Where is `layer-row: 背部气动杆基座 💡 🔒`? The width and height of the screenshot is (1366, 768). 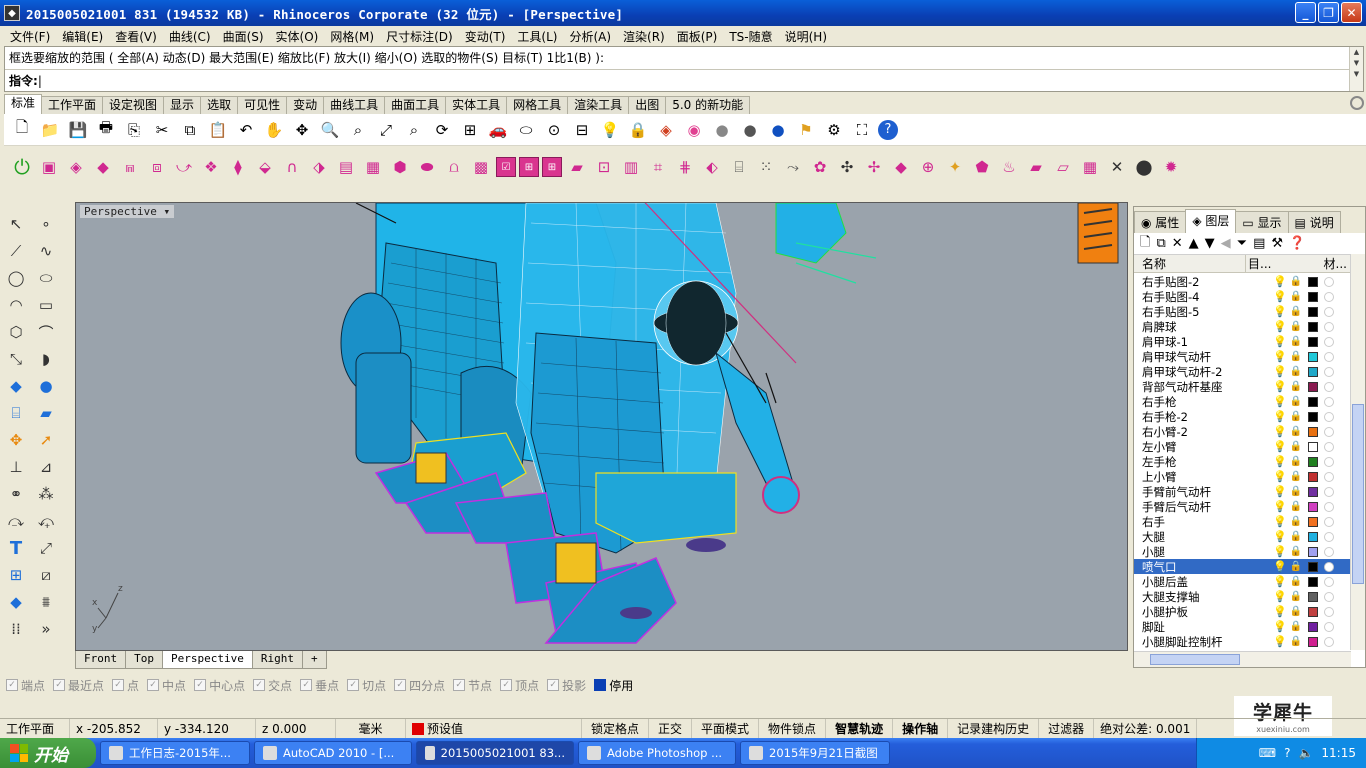
layer-row: 背部气动杆基座 💡 🔒 is located at coordinates (1242, 386).